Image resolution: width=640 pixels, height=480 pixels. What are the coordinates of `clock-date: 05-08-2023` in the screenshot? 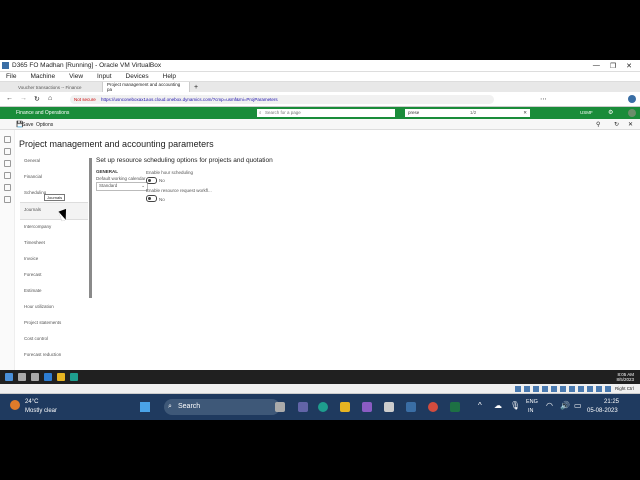 It's located at (602, 411).